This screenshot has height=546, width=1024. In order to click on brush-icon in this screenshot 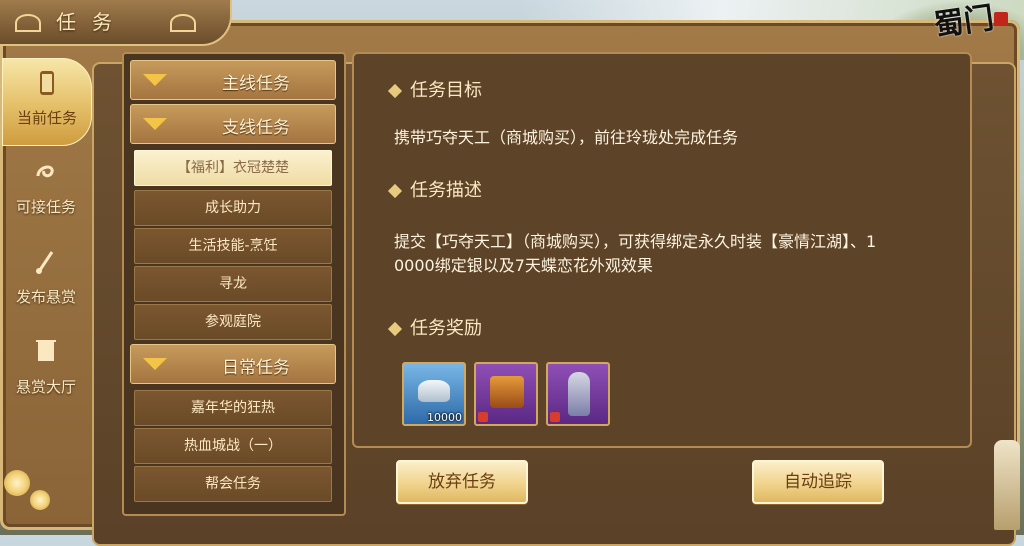, I will do `click(45, 262)`.